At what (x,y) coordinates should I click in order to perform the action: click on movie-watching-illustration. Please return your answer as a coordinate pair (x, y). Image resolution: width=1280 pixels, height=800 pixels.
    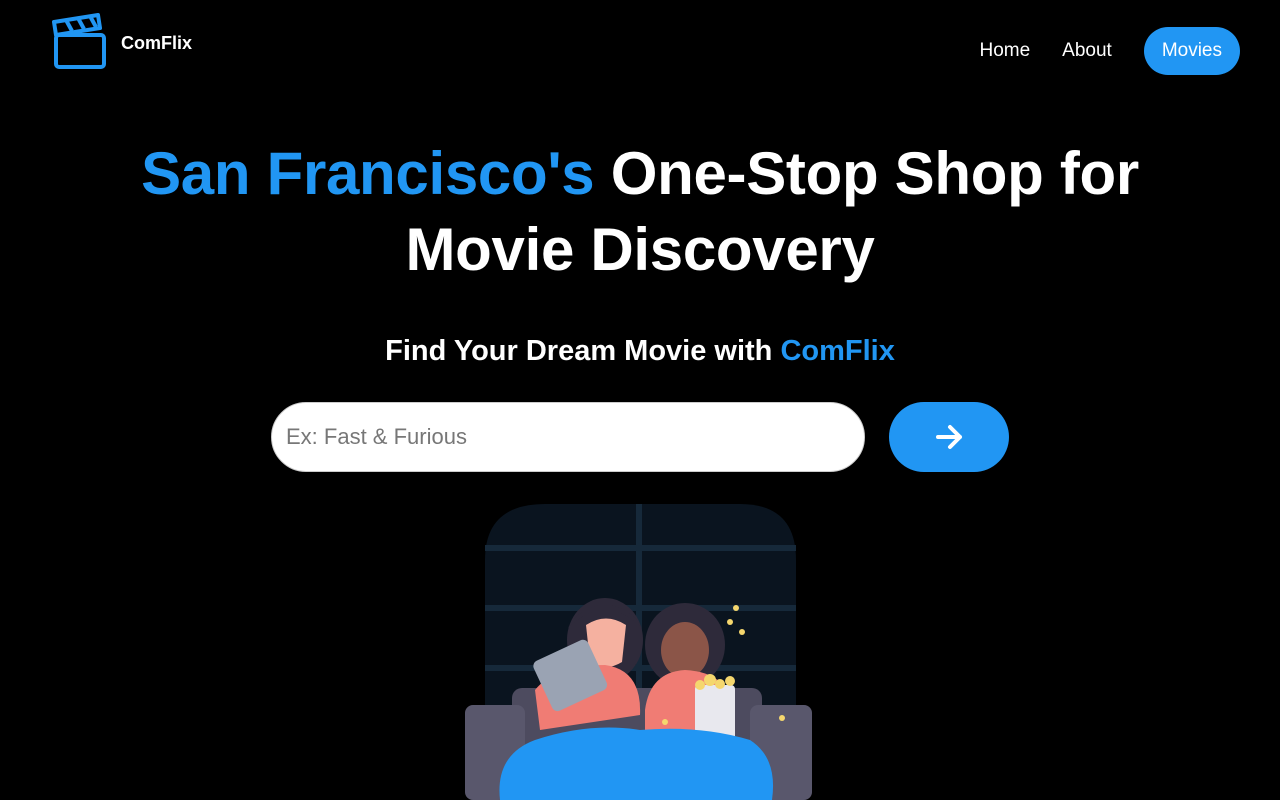
    Looking at the image, I should click on (638, 652).